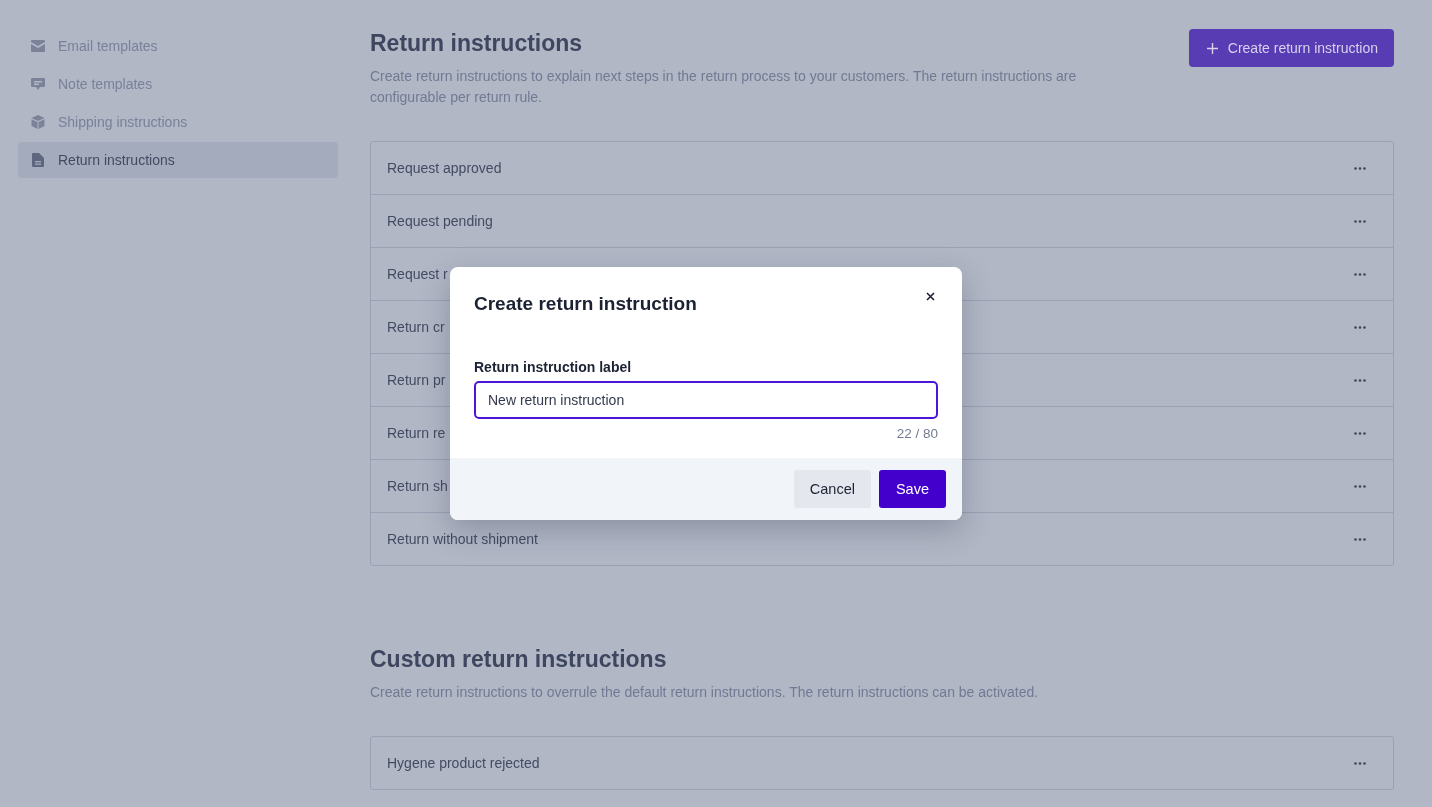  Describe the element at coordinates (417, 486) in the screenshot. I see `instruction-label: Return sh` at that location.